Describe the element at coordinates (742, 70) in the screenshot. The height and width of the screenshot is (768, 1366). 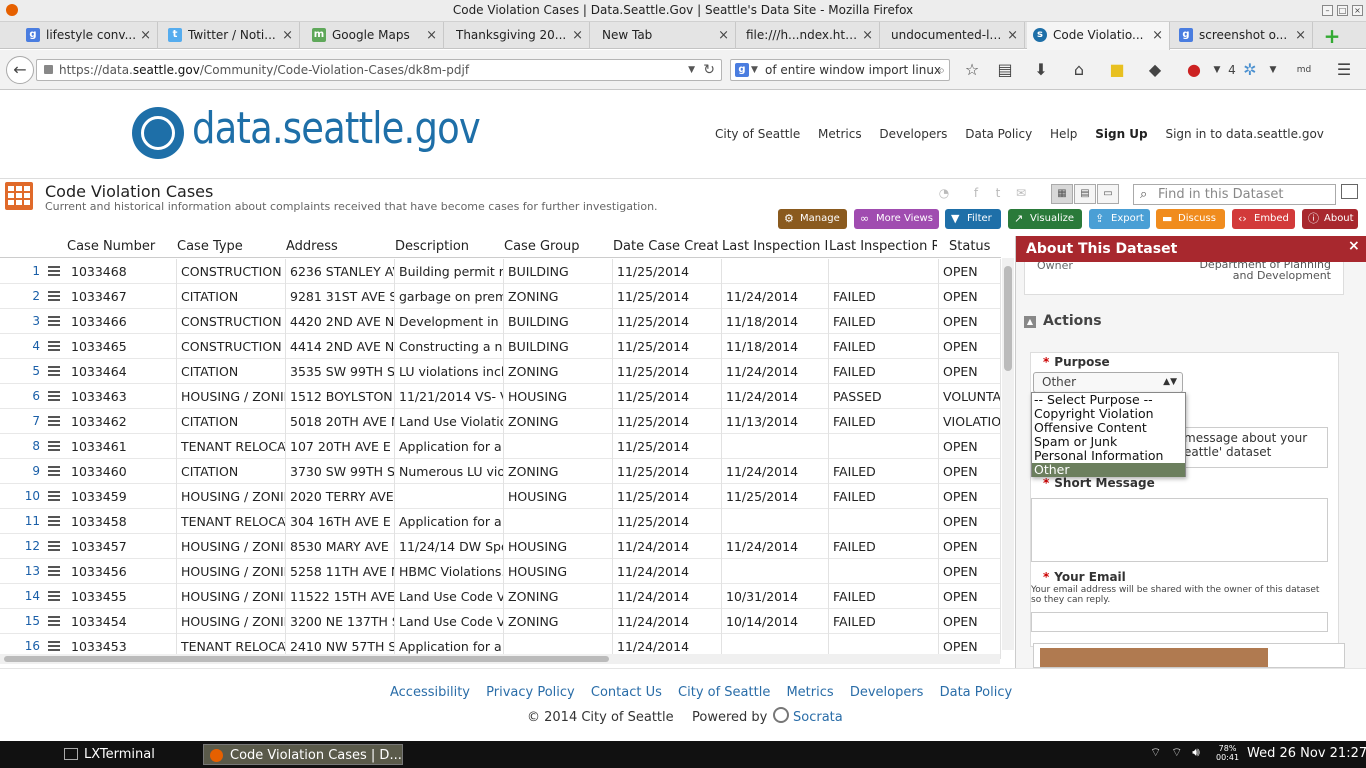
I see `google-search-engine-icon: g` at that location.